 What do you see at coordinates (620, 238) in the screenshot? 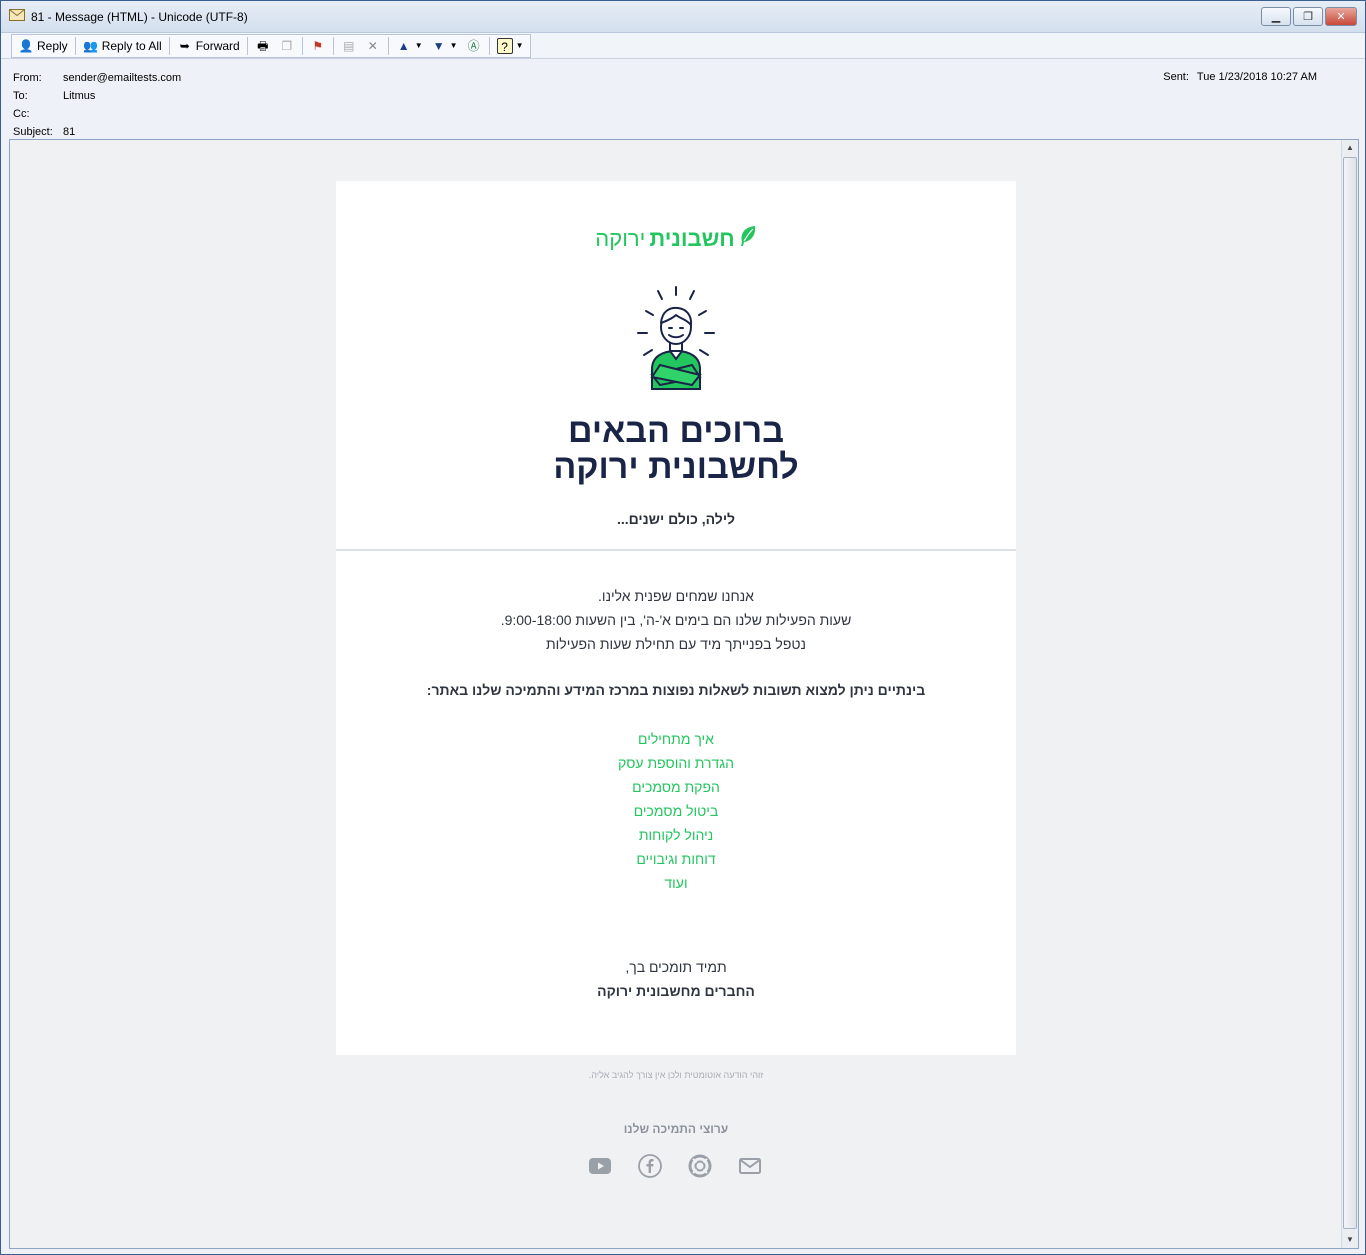
I see `brand-name-light: ירוקה` at bounding box center [620, 238].